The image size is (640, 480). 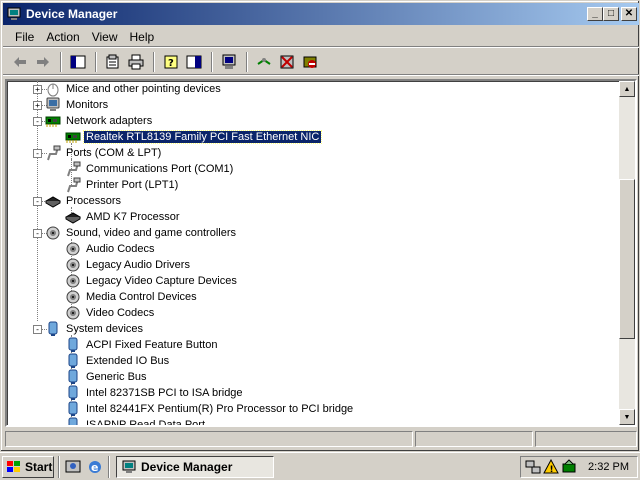 What do you see at coordinates (111, 249) in the screenshot?
I see `tree-device: Audio Codecs` at bounding box center [111, 249].